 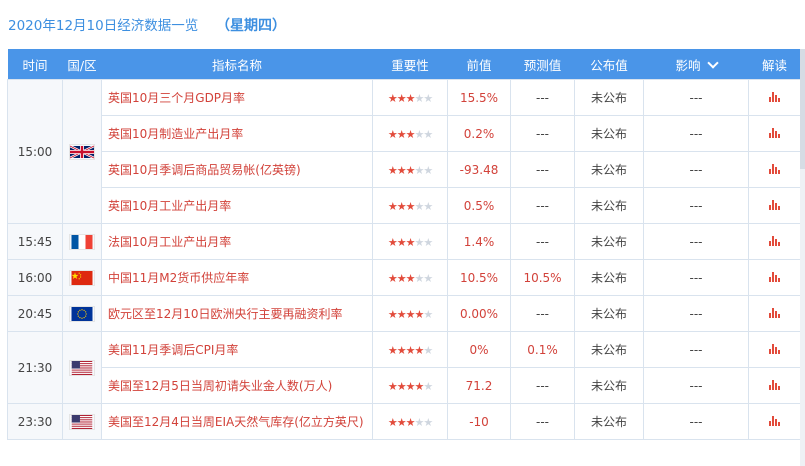 I want to click on col-actual: 公布值, so click(x=609, y=64).